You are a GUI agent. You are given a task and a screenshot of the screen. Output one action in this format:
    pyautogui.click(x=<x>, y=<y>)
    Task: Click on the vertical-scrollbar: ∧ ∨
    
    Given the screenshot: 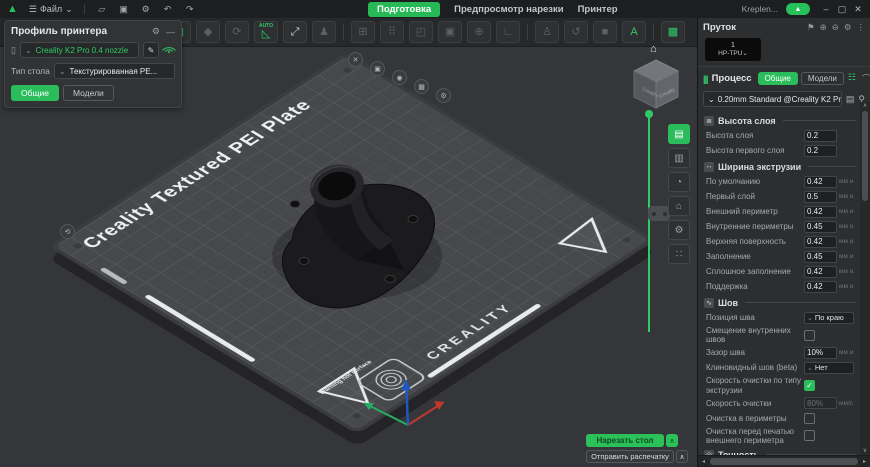 What is the action you would take?
    pyautogui.click(x=865, y=278)
    